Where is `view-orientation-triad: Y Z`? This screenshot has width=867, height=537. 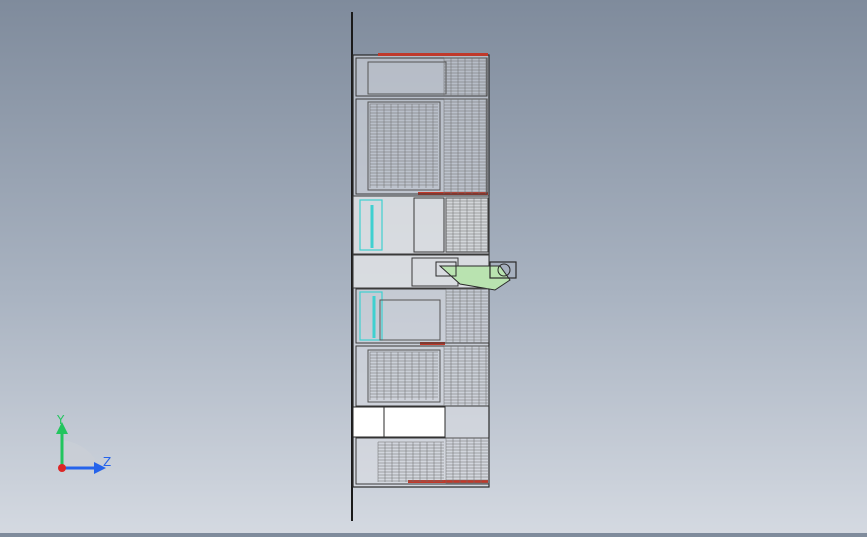 view-orientation-triad: Y Z is located at coordinates (83, 443).